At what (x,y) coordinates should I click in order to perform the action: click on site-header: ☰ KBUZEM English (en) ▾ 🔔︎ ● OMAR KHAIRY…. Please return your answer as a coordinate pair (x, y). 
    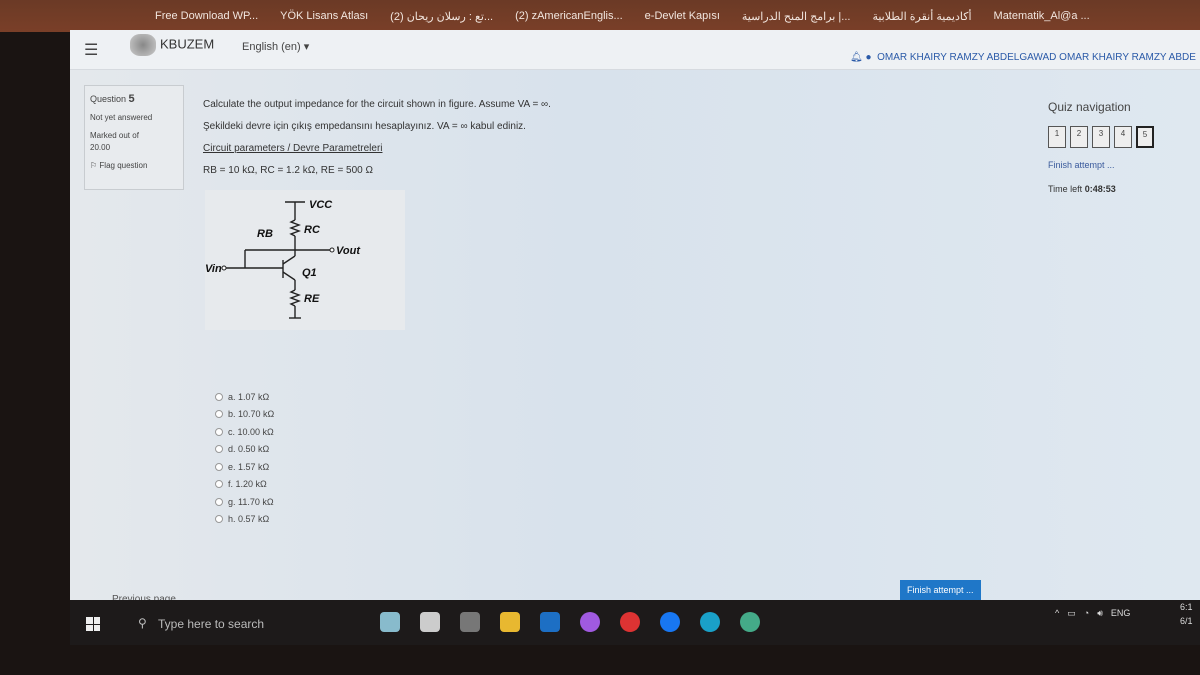
    Looking at the image, I should click on (635, 50).